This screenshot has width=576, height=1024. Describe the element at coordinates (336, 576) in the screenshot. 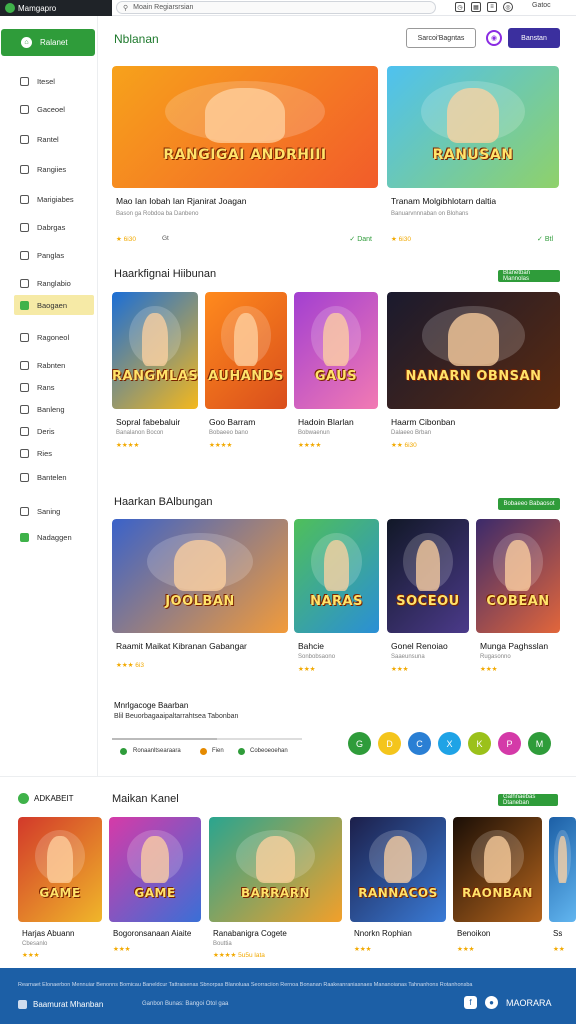

I see `game-thumbnail: NARAS` at that location.